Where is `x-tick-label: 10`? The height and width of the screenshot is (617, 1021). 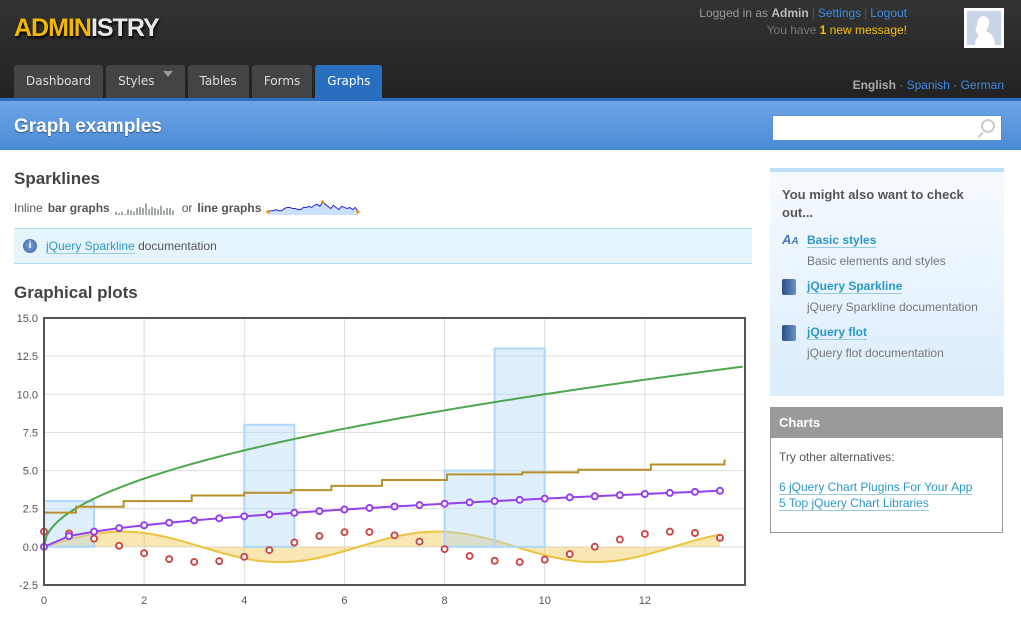 x-tick-label: 10 is located at coordinates (545, 601).